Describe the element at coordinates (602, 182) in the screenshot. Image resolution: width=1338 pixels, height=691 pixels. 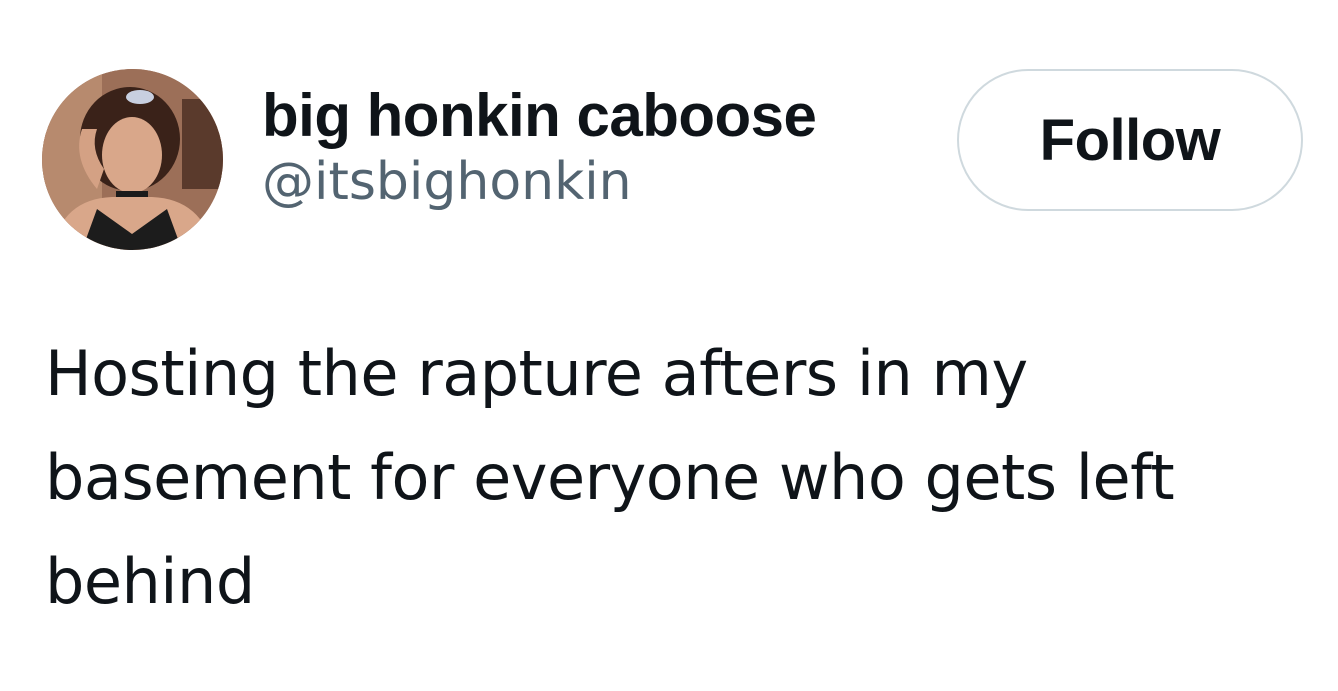
I see `author-handle: @itsbighonkin` at that location.